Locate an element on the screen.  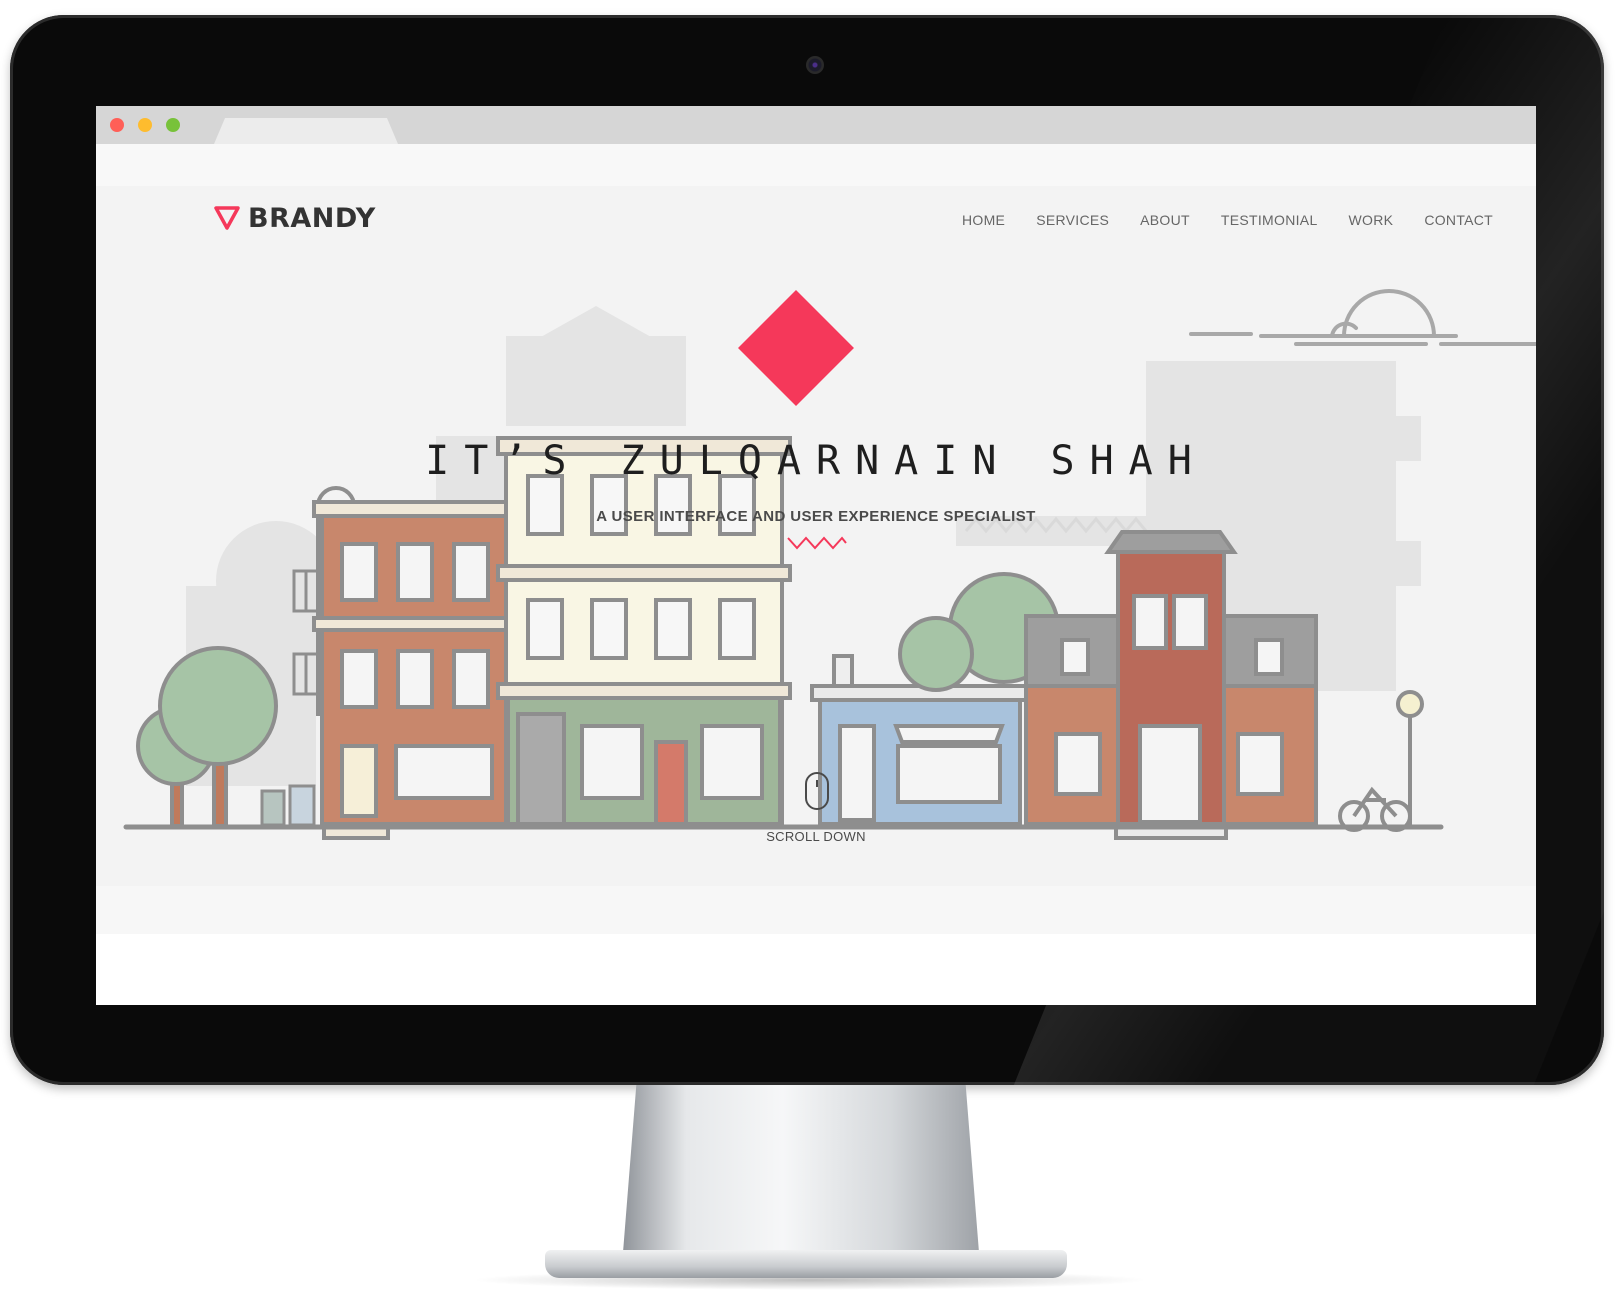
hero-title: IT’S ZULQARNAIN SHAH is located at coordinates (816, 461).